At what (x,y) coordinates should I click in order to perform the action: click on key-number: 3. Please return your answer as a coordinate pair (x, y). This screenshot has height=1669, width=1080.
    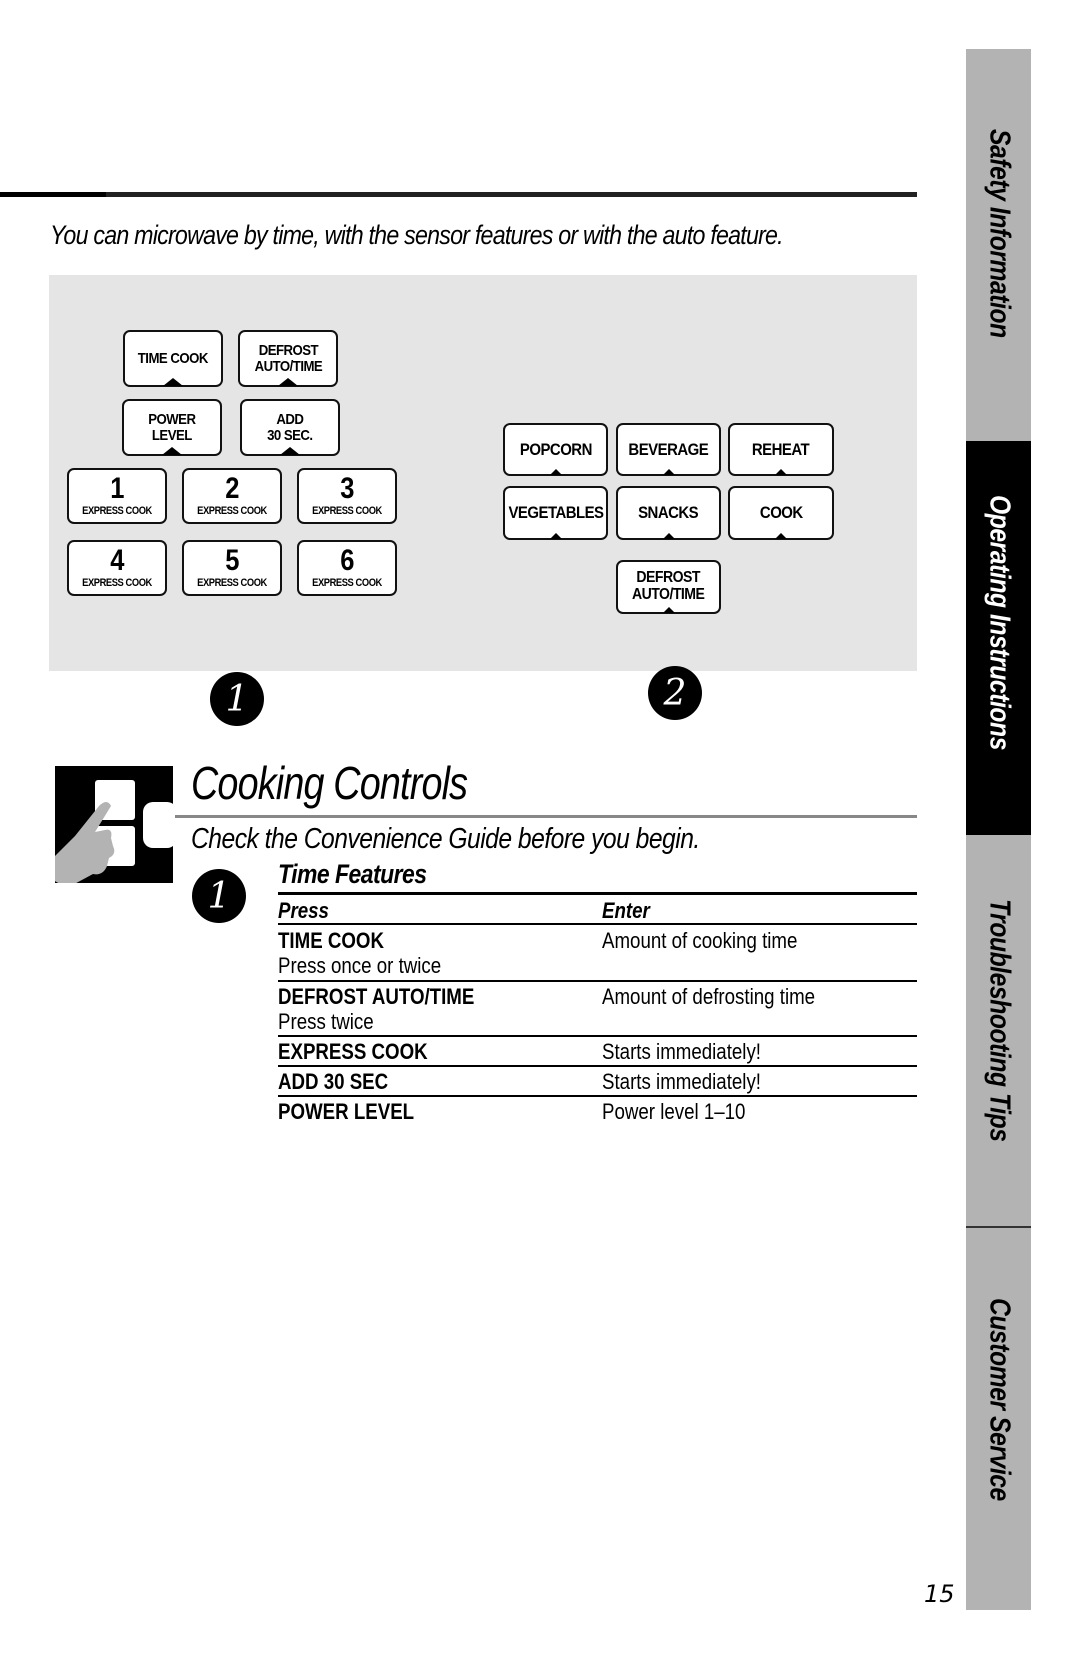
    Looking at the image, I should click on (347, 488).